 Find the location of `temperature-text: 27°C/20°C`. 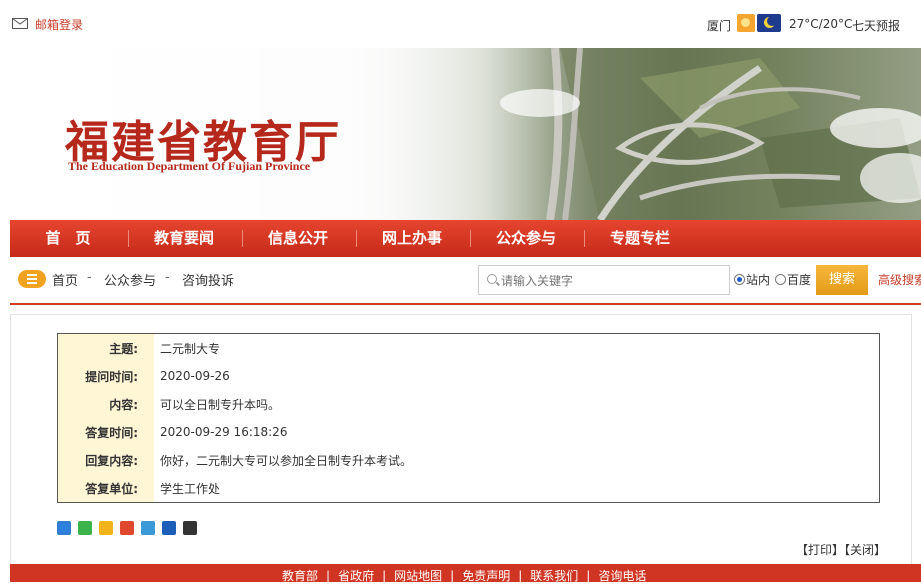

temperature-text: 27°C/20°C is located at coordinates (821, 24).